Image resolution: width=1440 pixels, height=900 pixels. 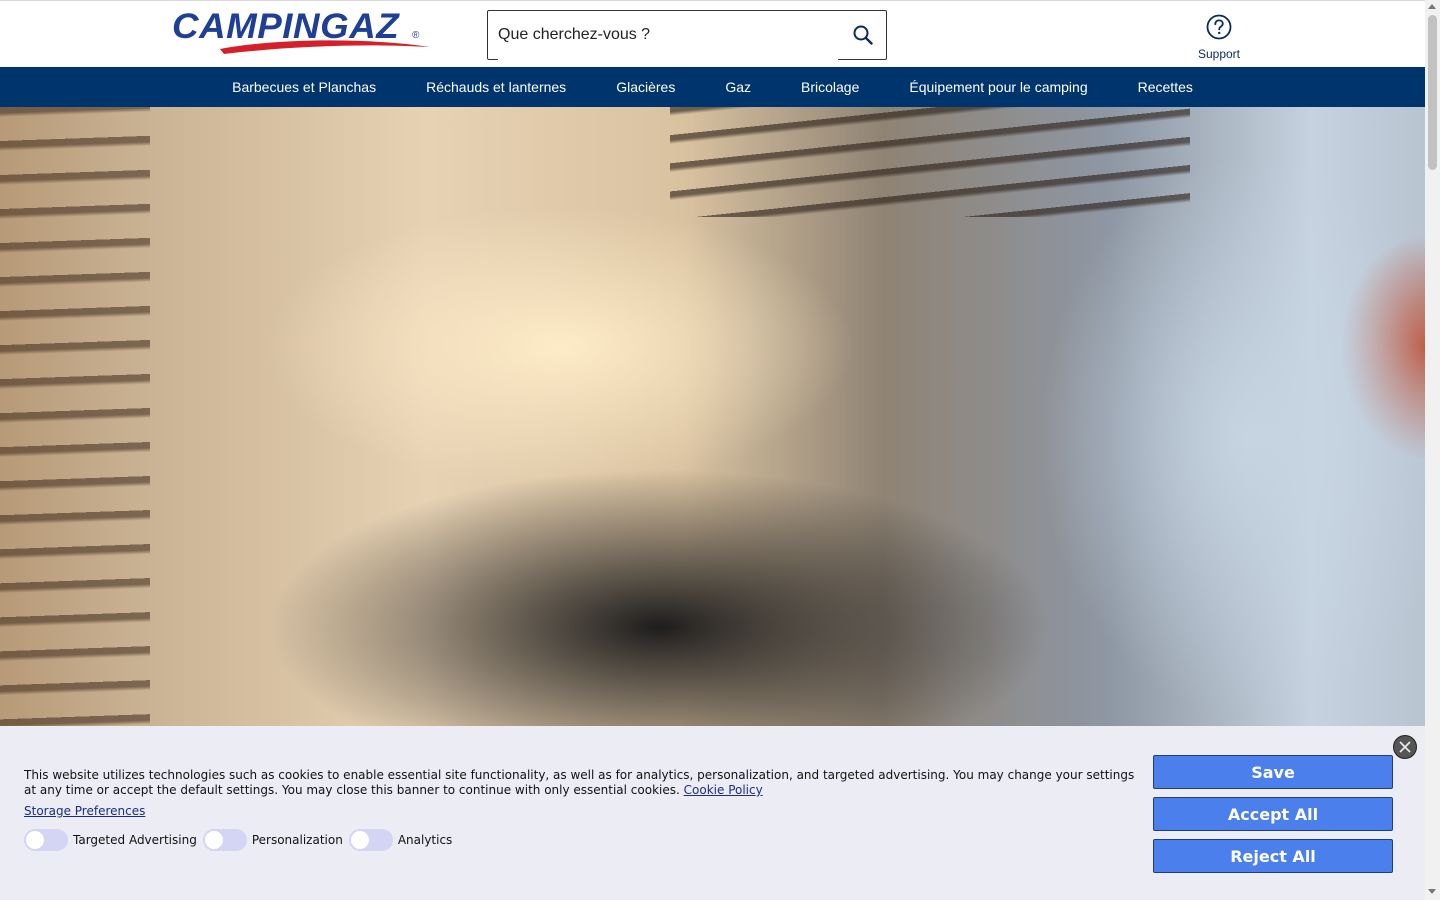 I want to click on nav-item-equipement: Équipement pour le camping, so click(x=998, y=87).